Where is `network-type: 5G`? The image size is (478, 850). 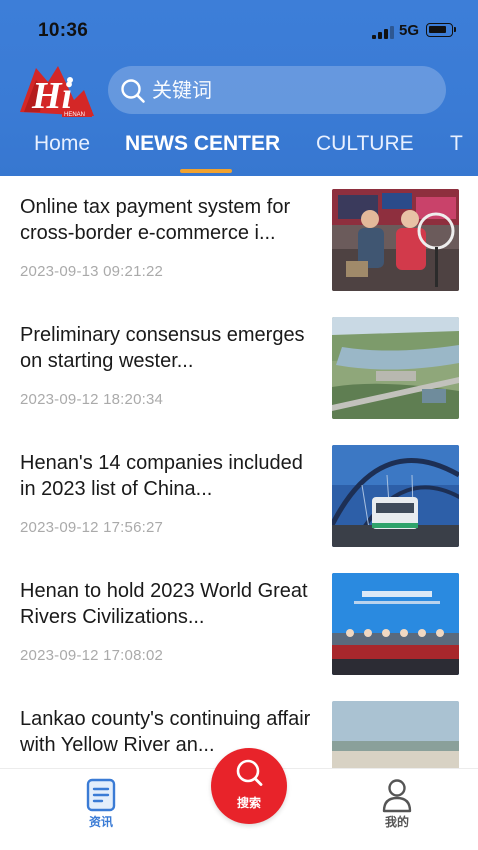 network-type: 5G is located at coordinates (409, 30).